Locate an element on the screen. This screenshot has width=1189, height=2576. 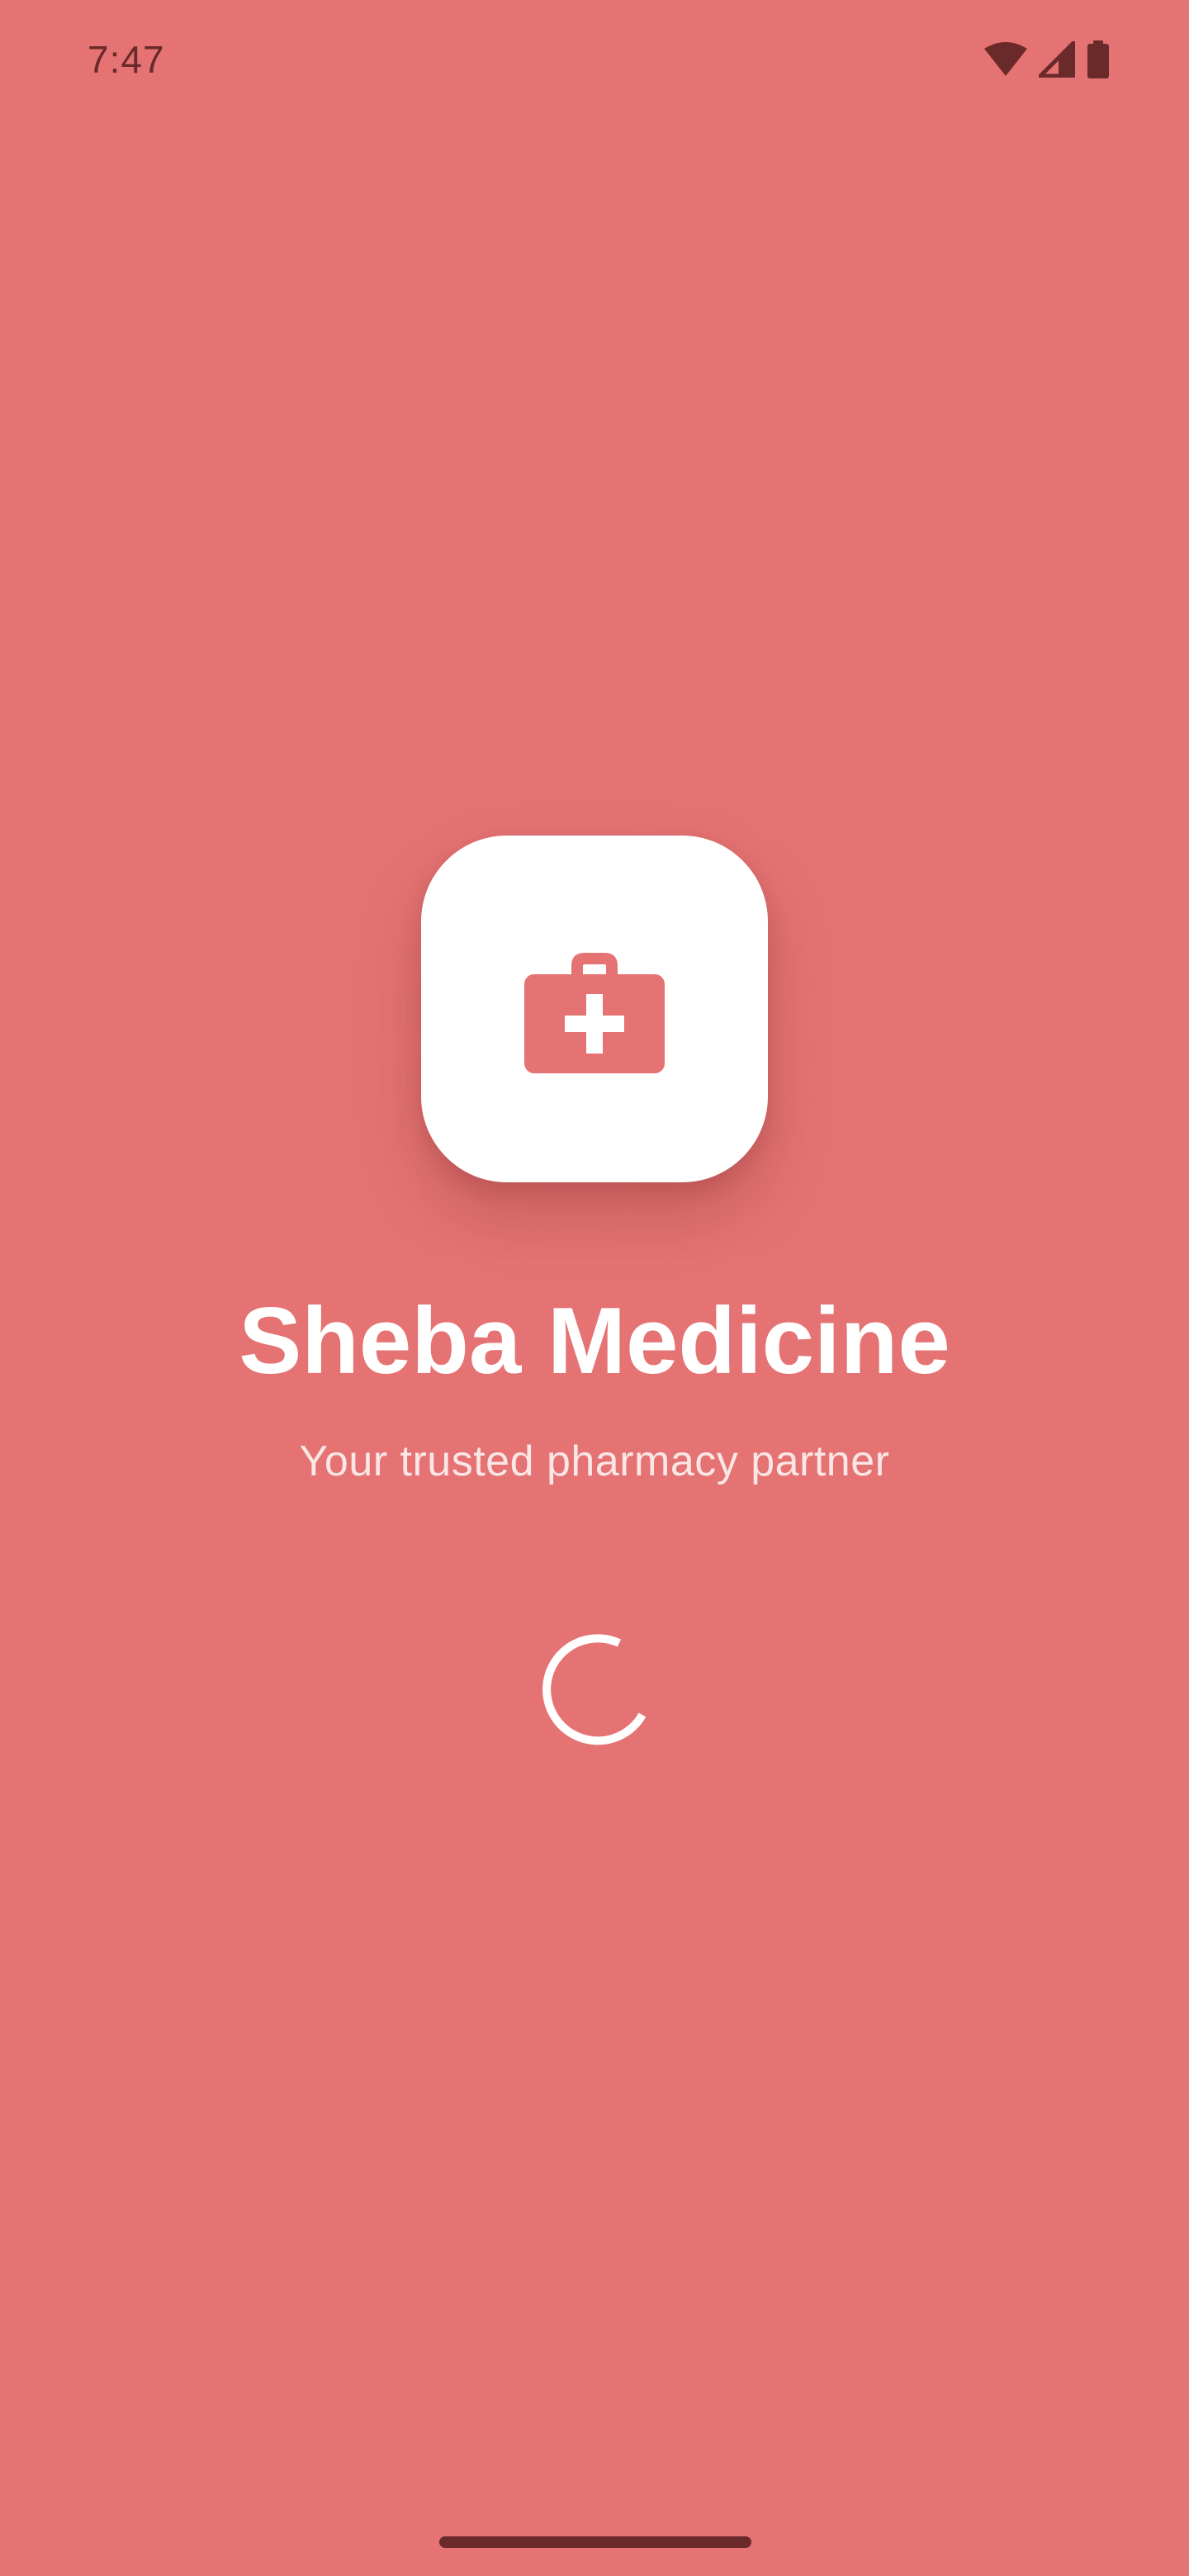
app-logo-tile is located at coordinates (594, 1009).